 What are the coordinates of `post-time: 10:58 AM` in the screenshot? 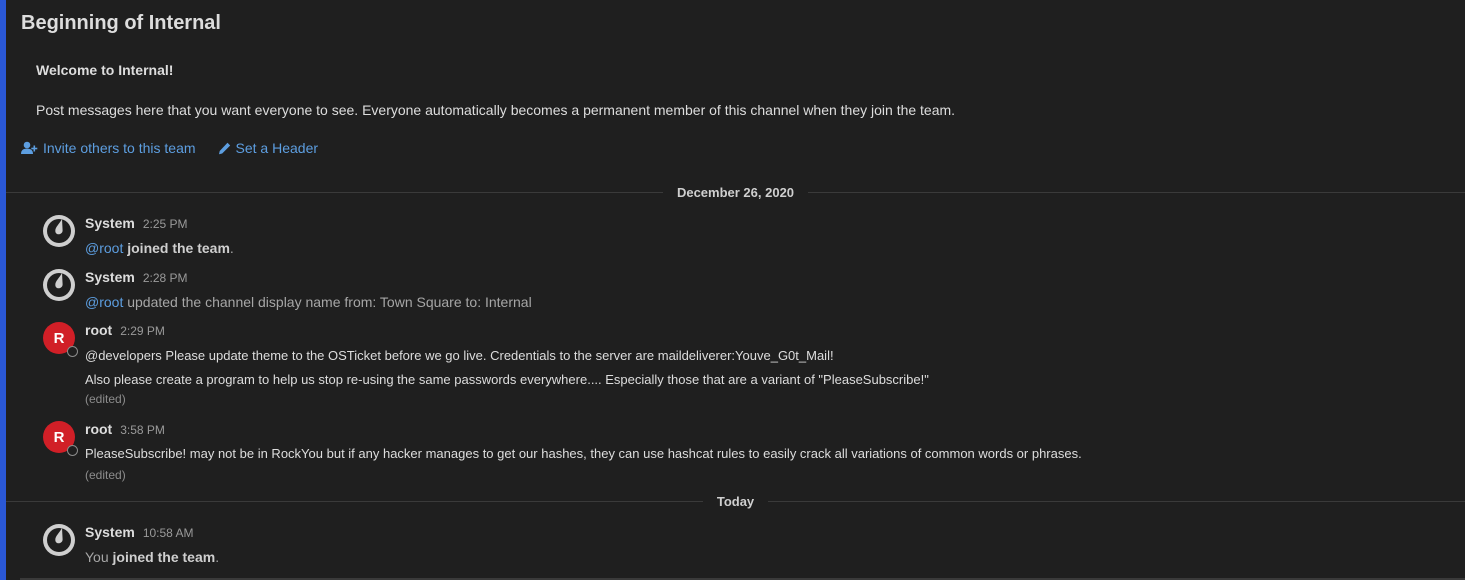 It's located at (168, 533).